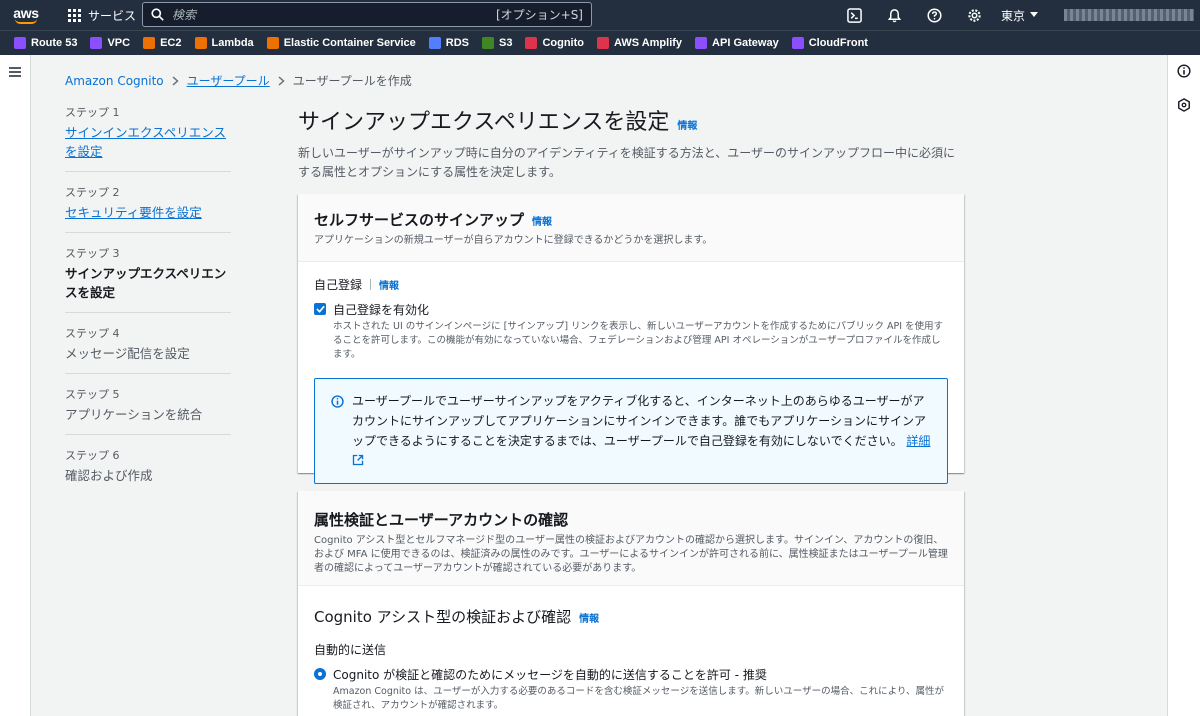 Image resolution: width=1200 pixels, height=716 pixels. I want to click on auto-send-radio, so click(320, 674).